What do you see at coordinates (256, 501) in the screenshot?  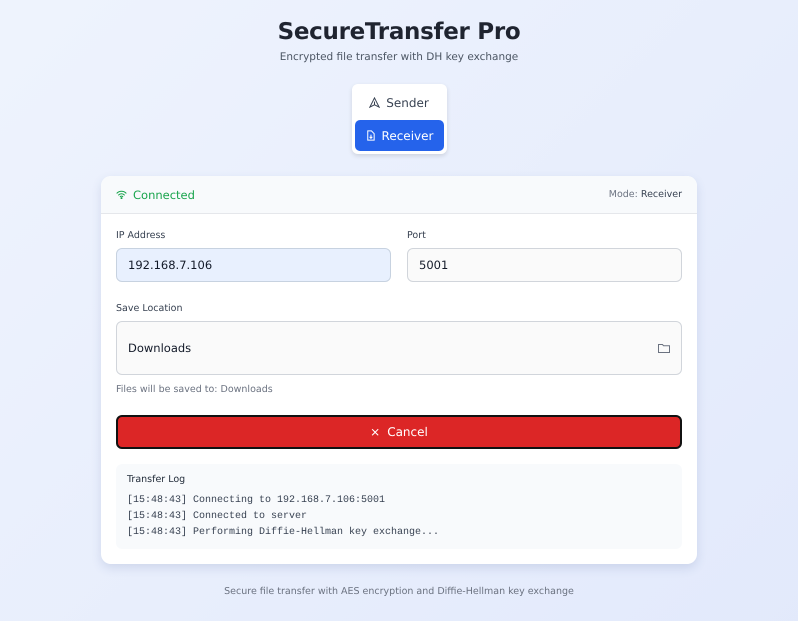 I see `log-line: [15:48:43] Connecting to 192.168.7.106:5001` at bounding box center [256, 501].